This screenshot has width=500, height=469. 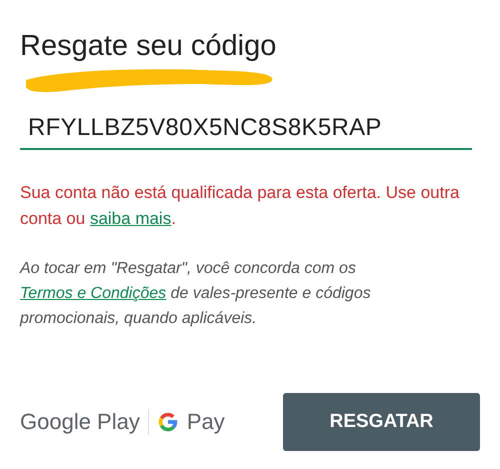 I want to click on error-message: Sua conta não está qualificada para esta oferta. Use outra conta ou saiba mais., so click(x=240, y=206).